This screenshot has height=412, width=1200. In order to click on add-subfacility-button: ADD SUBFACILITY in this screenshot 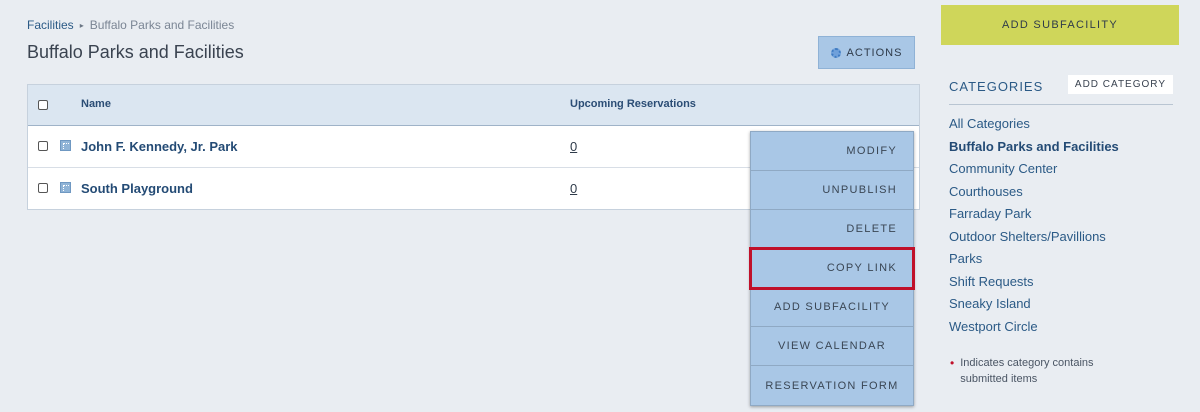, I will do `click(1060, 25)`.